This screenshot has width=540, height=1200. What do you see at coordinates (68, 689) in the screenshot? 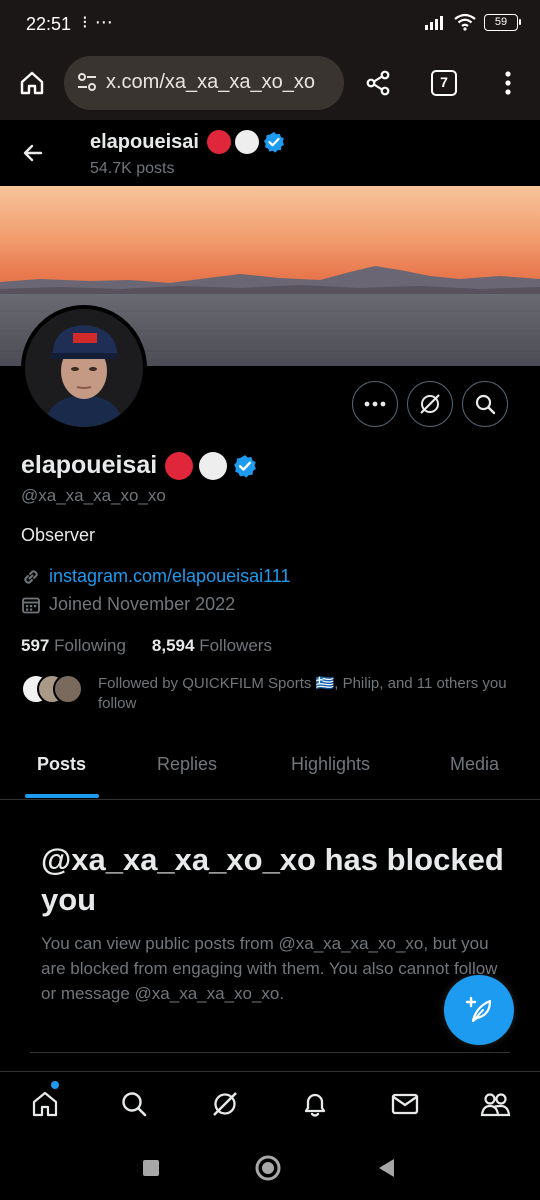
I see `follower-avatar` at bounding box center [68, 689].